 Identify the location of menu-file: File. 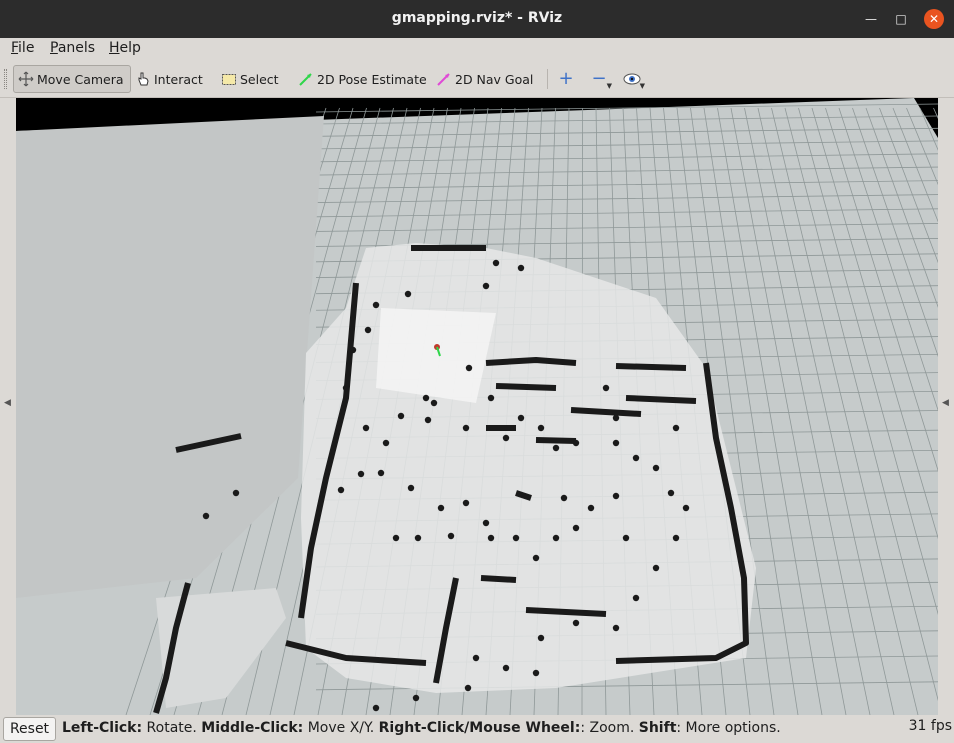
(22, 48).